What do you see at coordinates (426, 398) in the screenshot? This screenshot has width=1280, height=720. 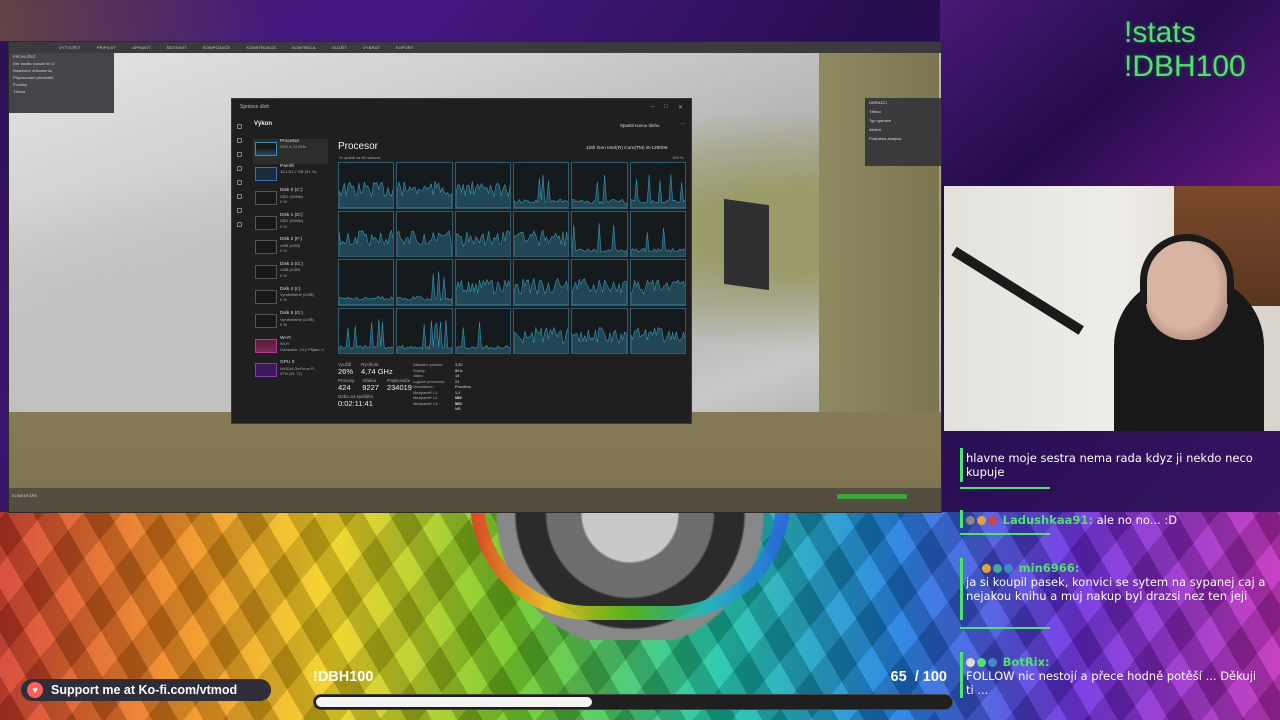 I see `spec-key: Mezipaměť L2:` at bounding box center [426, 398].